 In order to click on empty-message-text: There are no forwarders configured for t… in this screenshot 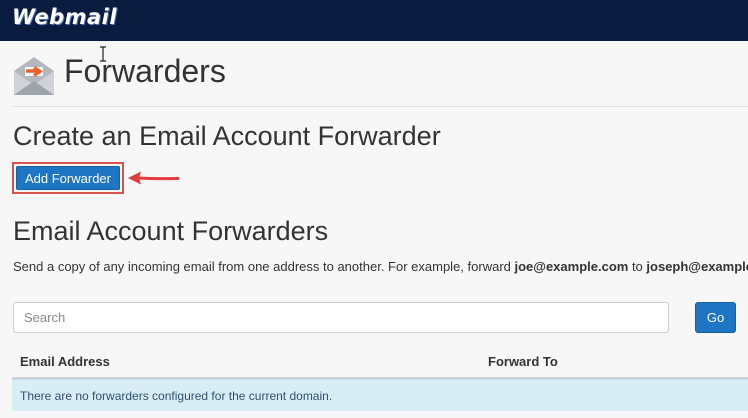, I will do `click(176, 396)`.